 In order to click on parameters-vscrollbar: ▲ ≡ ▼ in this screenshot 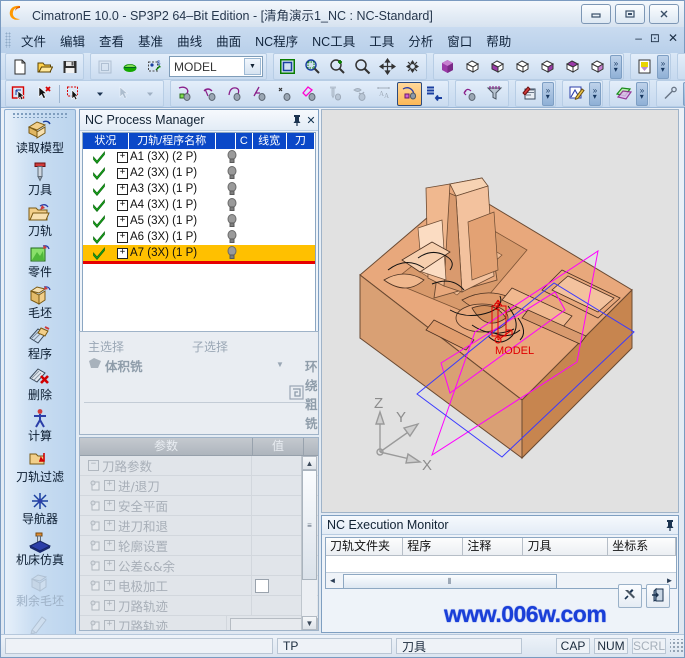, I will do `click(309, 543)`.